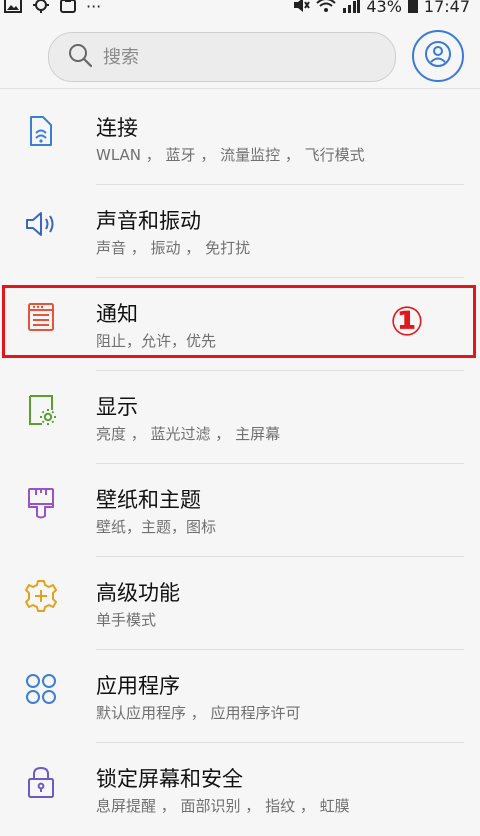 The image size is (480, 836). I want to click on item-title: 应用程序, so click(138, 686).